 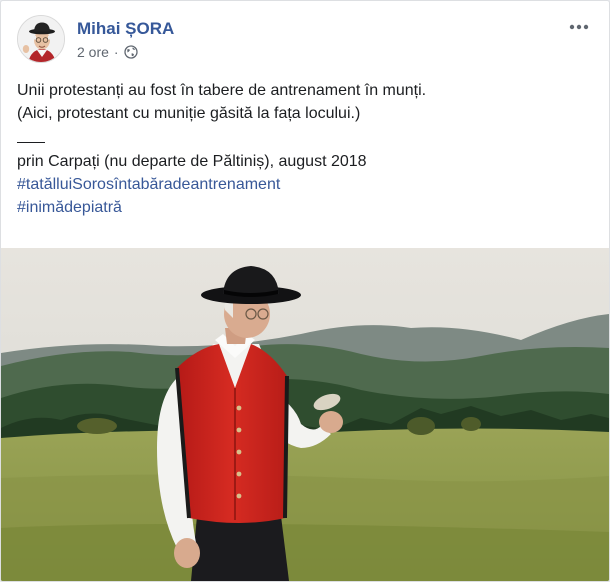 I want to click on more-options-button, so click(x=579, y=27).